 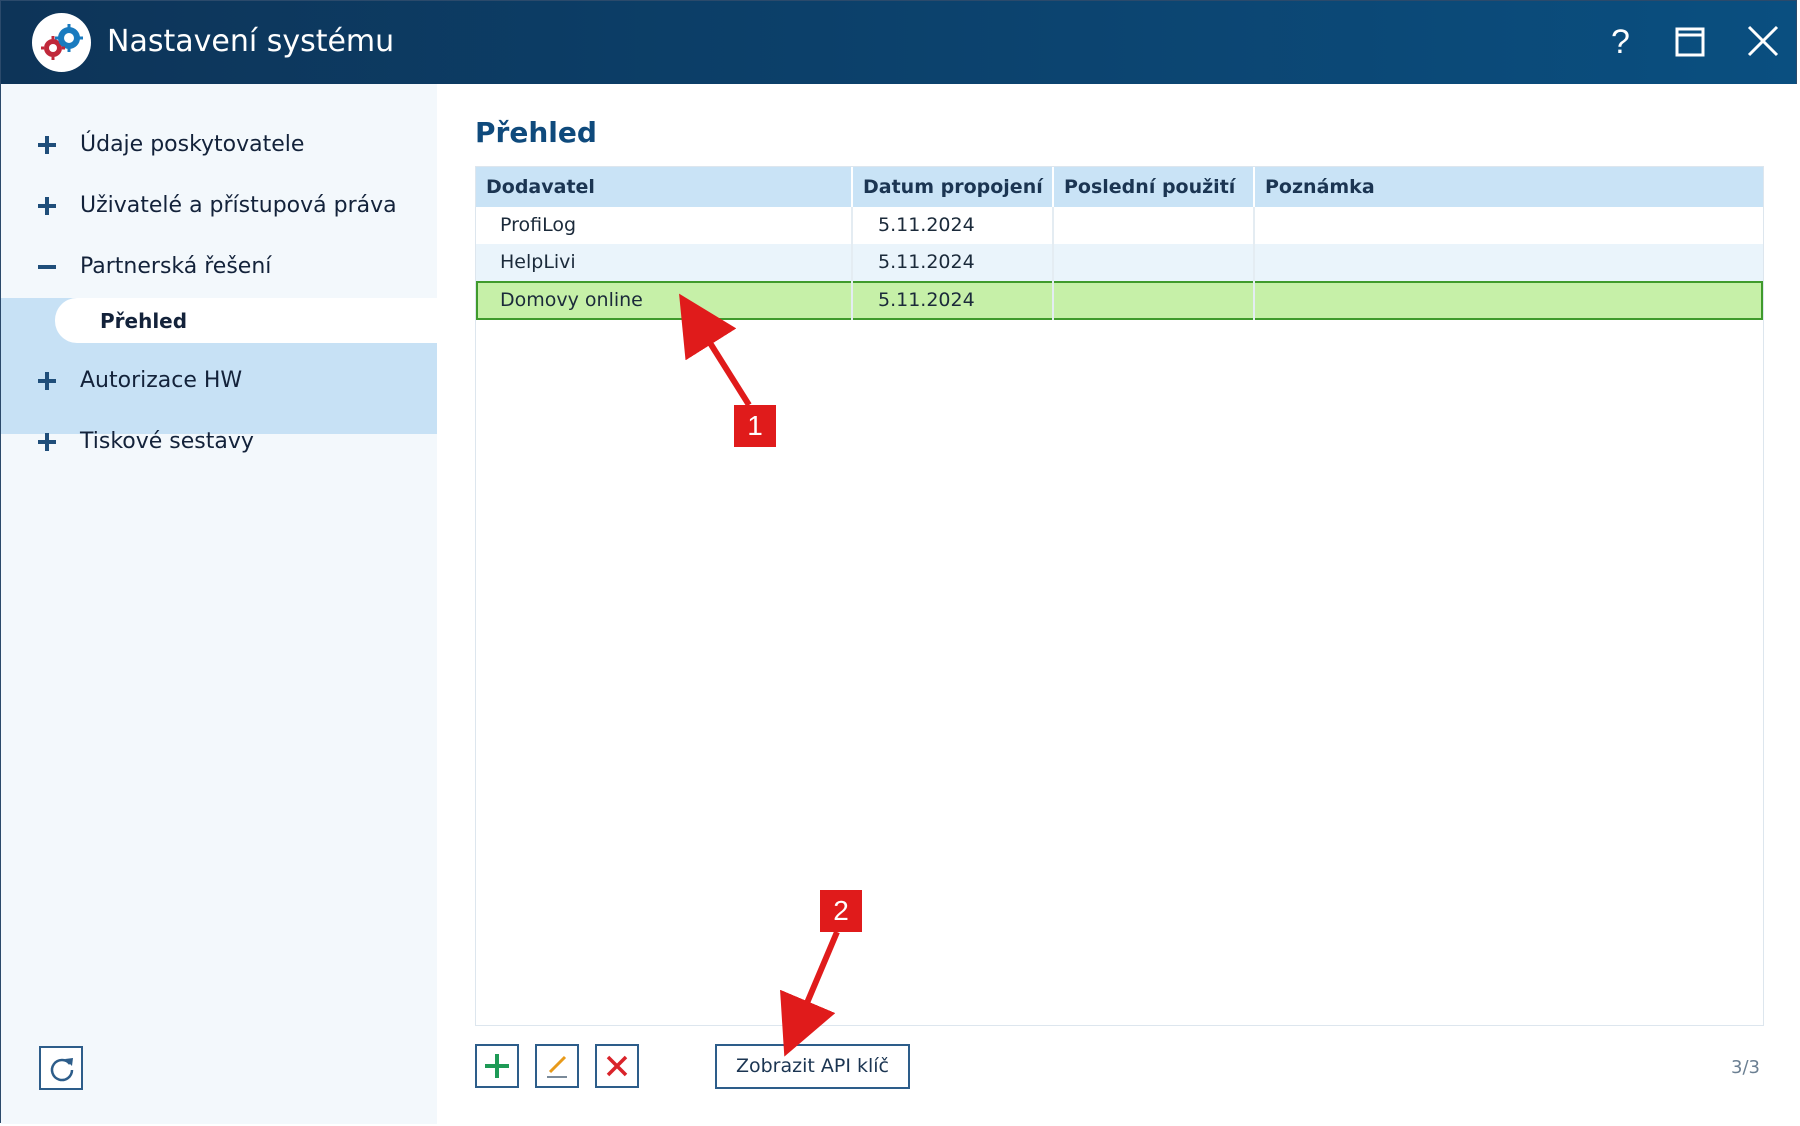 I want to click on sidebar-item-label: Autorizace HW, so click(x=161, y=380).